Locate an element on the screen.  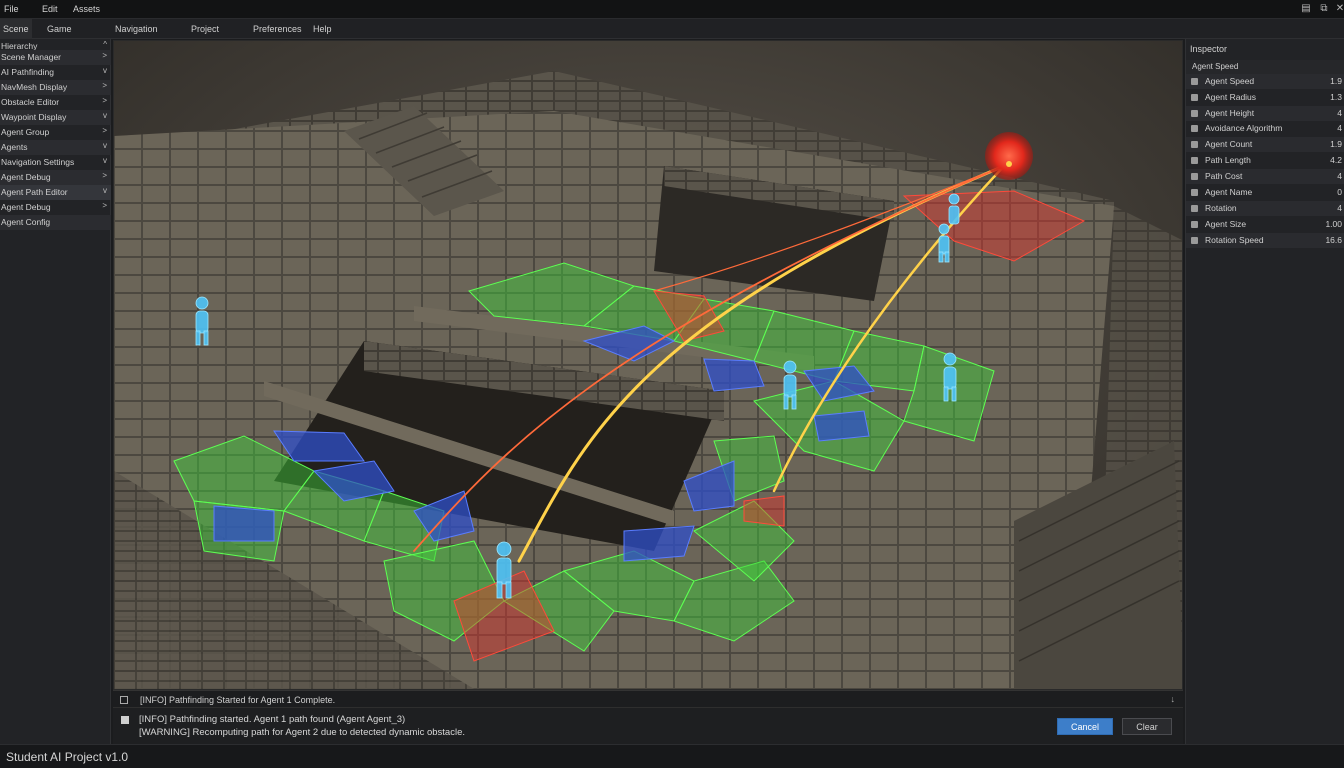
left-item-10: Agent Path Editor v is located at coordinates (55, 192).